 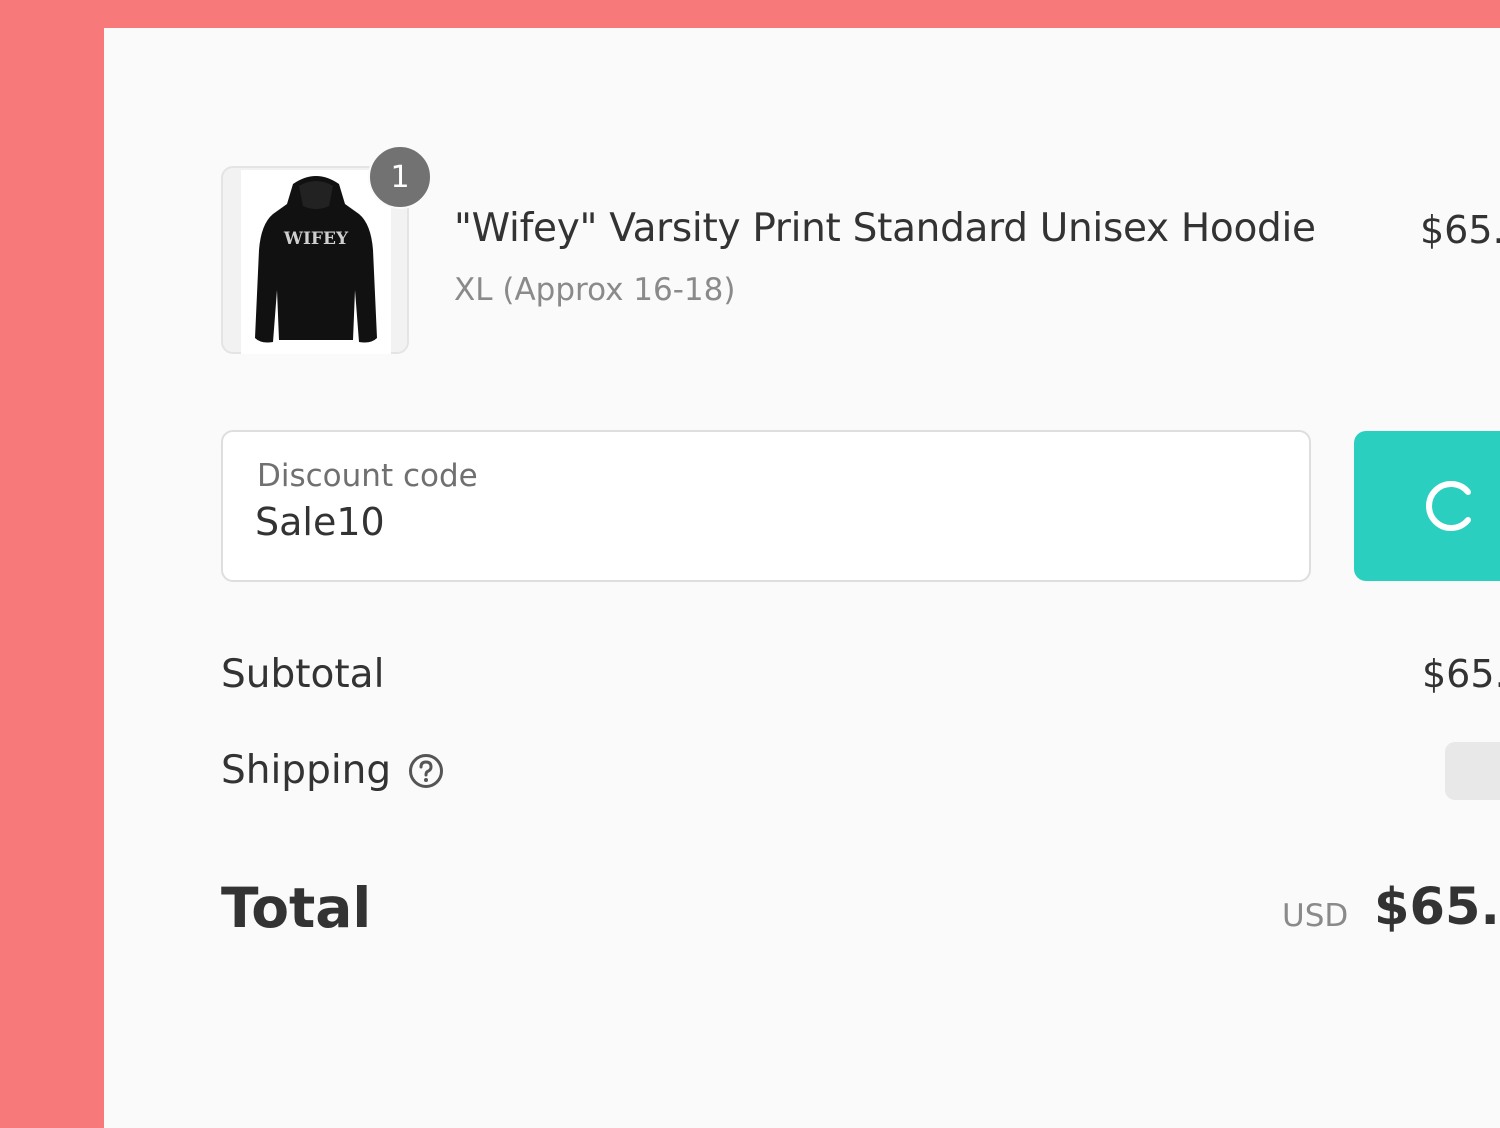 I want to click on product-price: $65., so click(x=1460, y=230).